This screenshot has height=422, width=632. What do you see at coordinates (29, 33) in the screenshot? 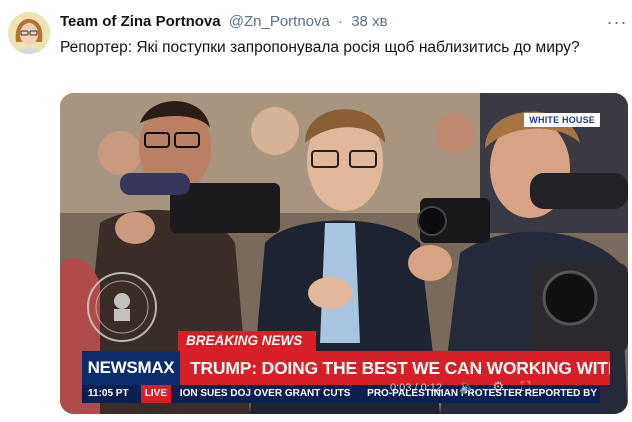
I see `avatar` at bounding box center [29, 33].